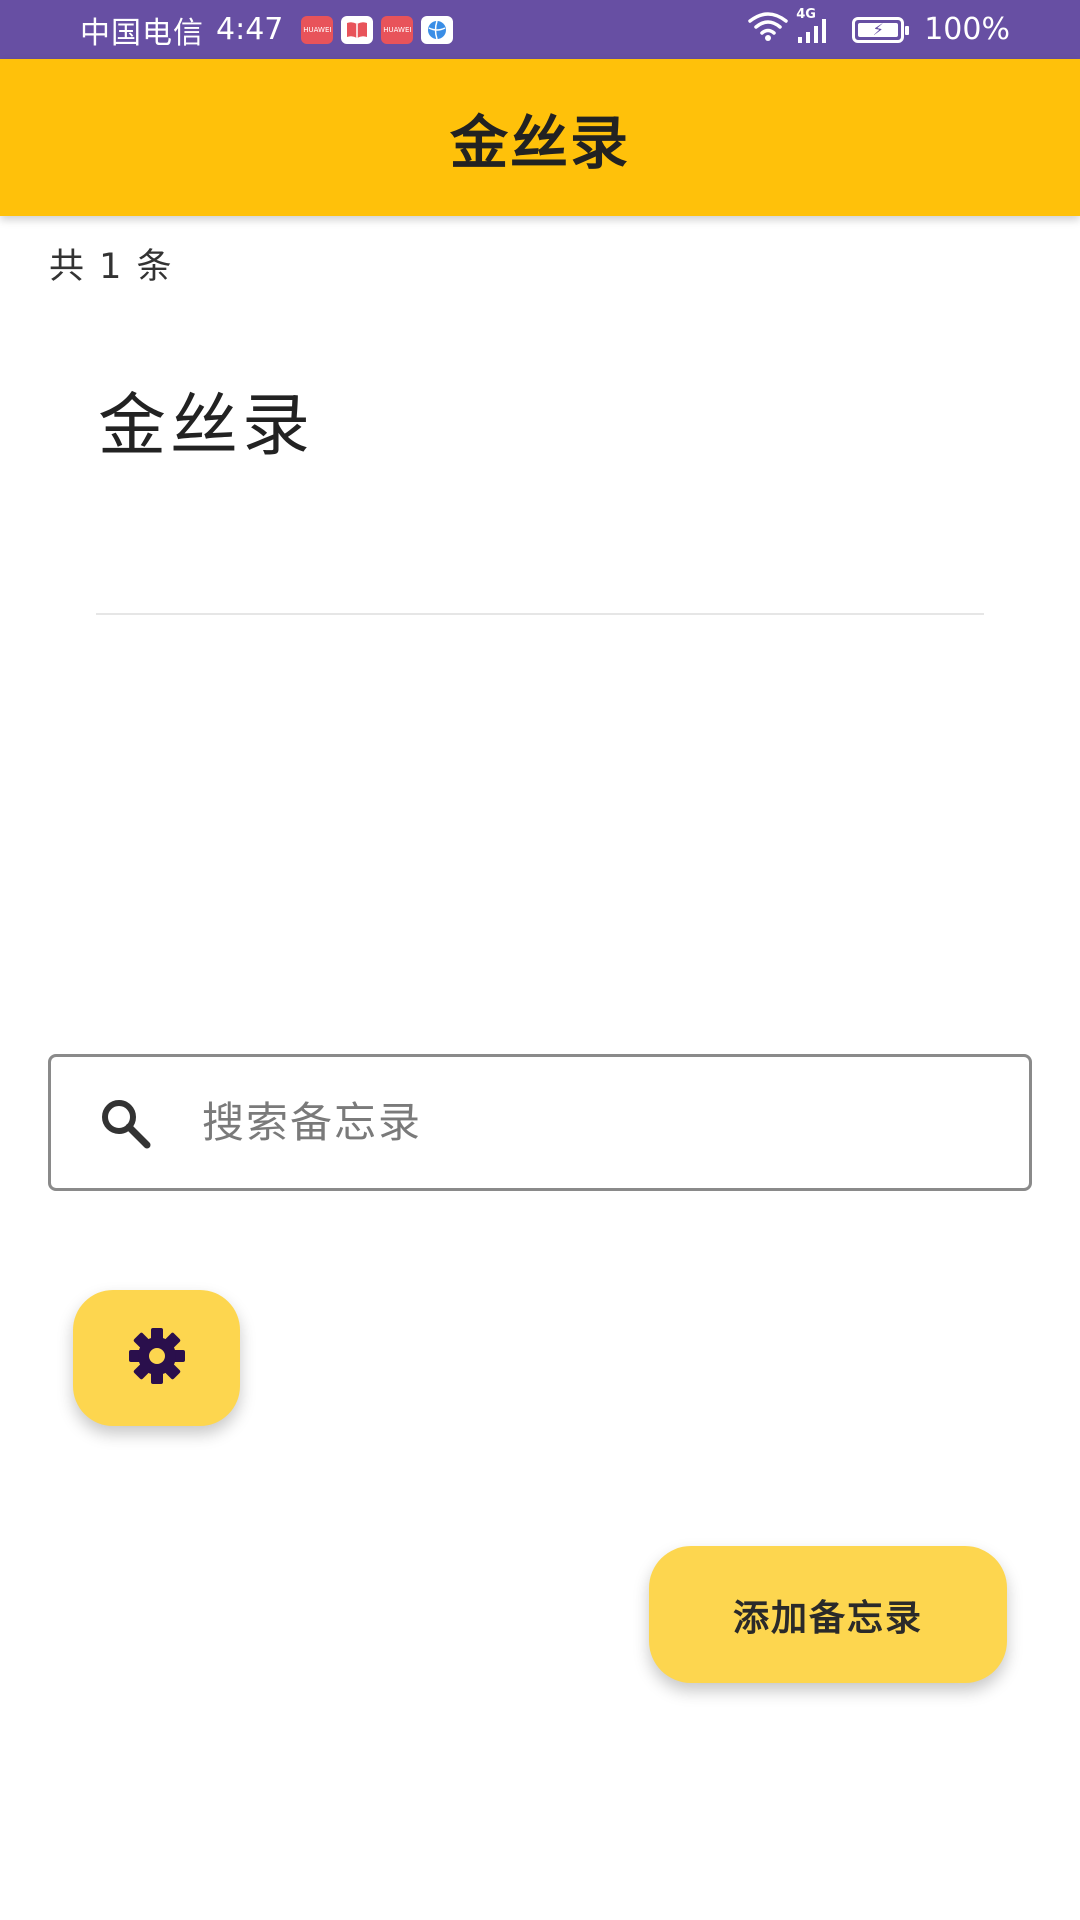 This screenshot has width=1080, height=1920. I want to click on wifi-icon, so click(768, 30).